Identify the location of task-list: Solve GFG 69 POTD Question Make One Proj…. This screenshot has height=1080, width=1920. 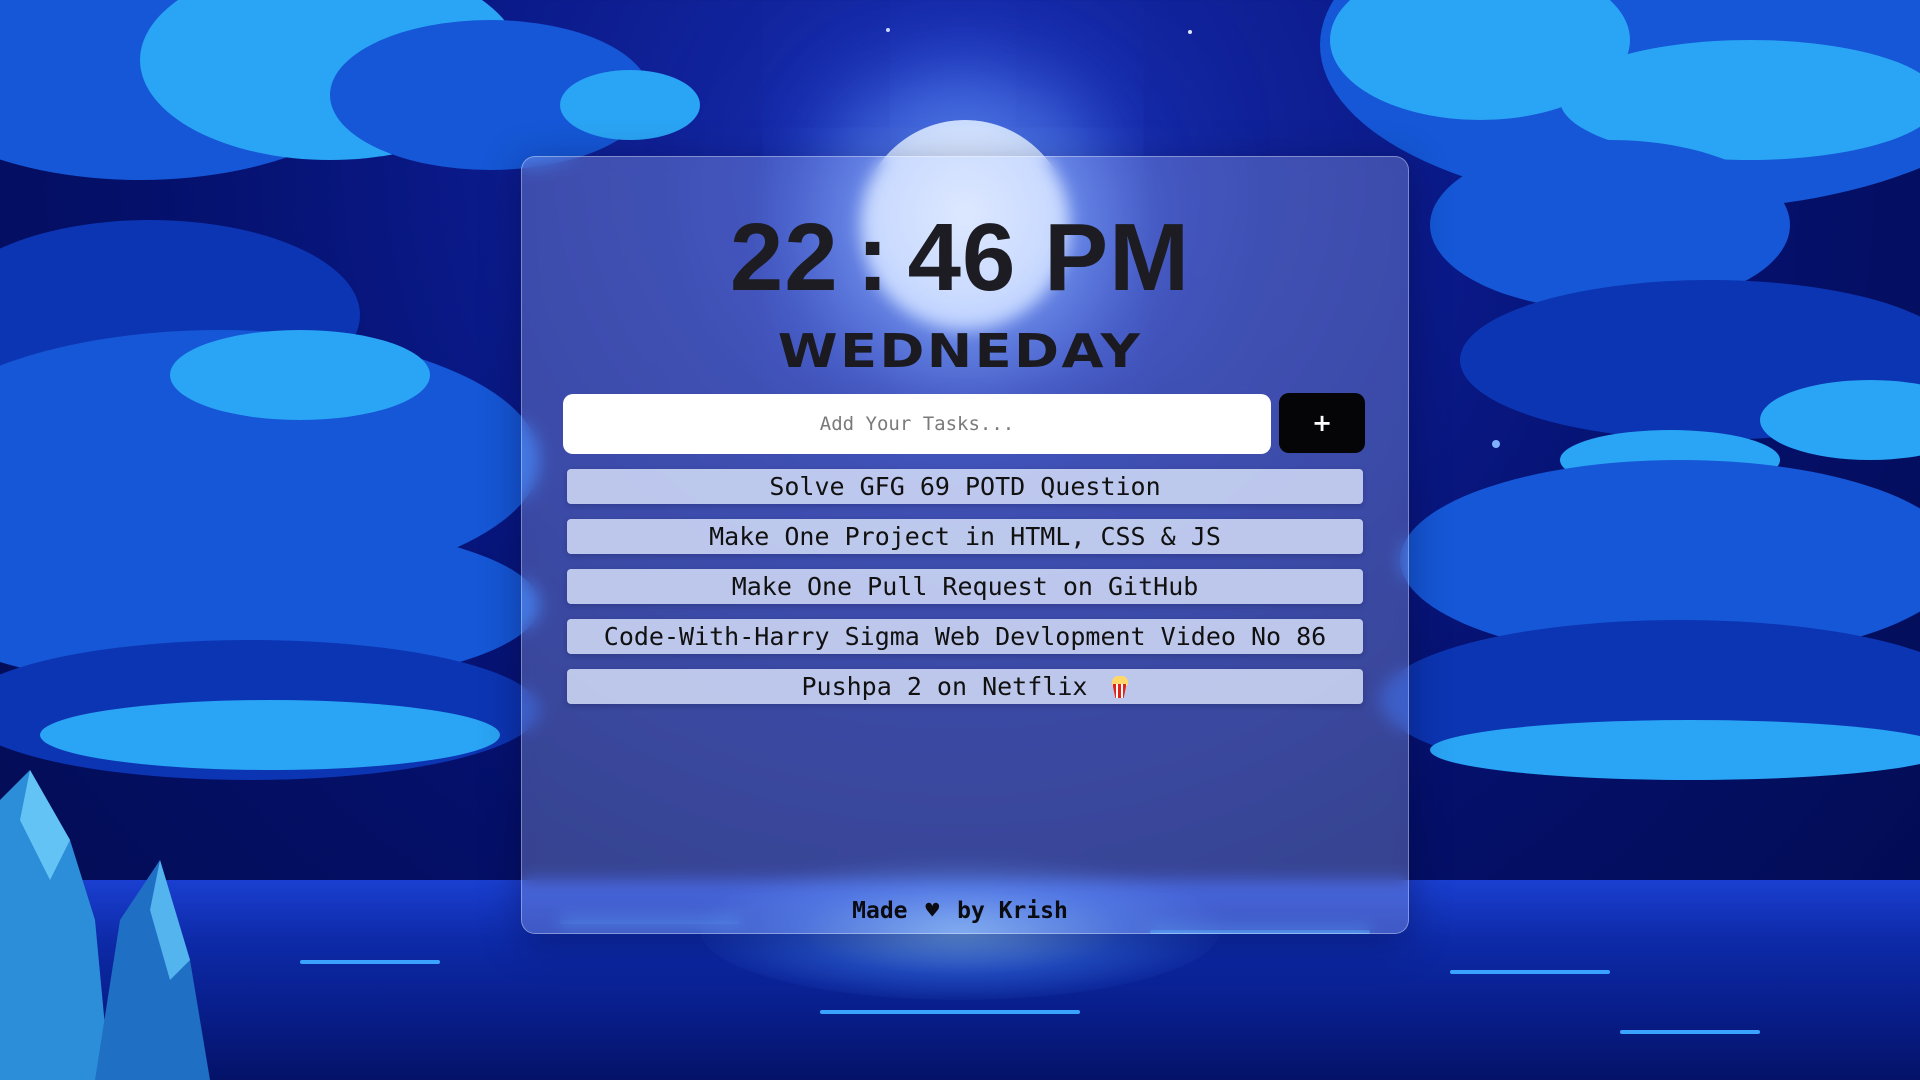
(965, 594).